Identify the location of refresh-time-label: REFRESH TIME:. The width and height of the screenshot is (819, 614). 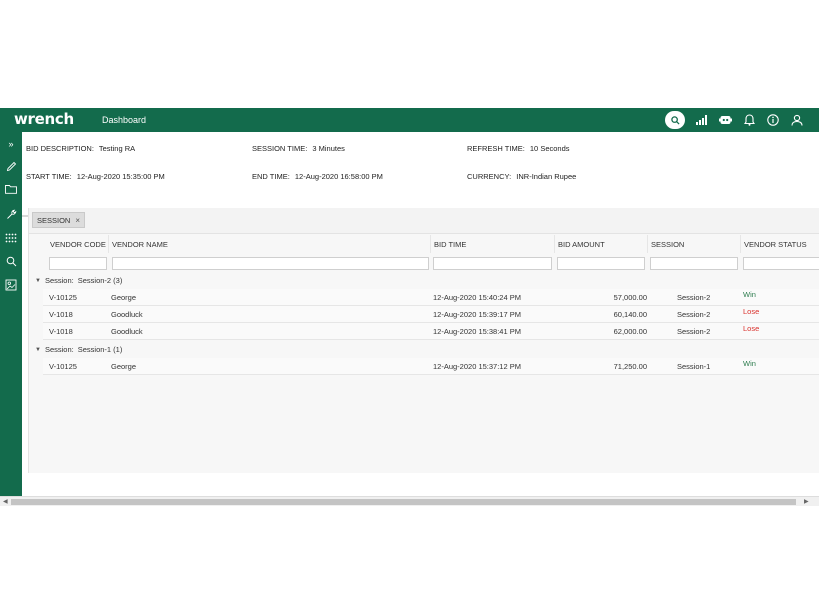
(496, 148).